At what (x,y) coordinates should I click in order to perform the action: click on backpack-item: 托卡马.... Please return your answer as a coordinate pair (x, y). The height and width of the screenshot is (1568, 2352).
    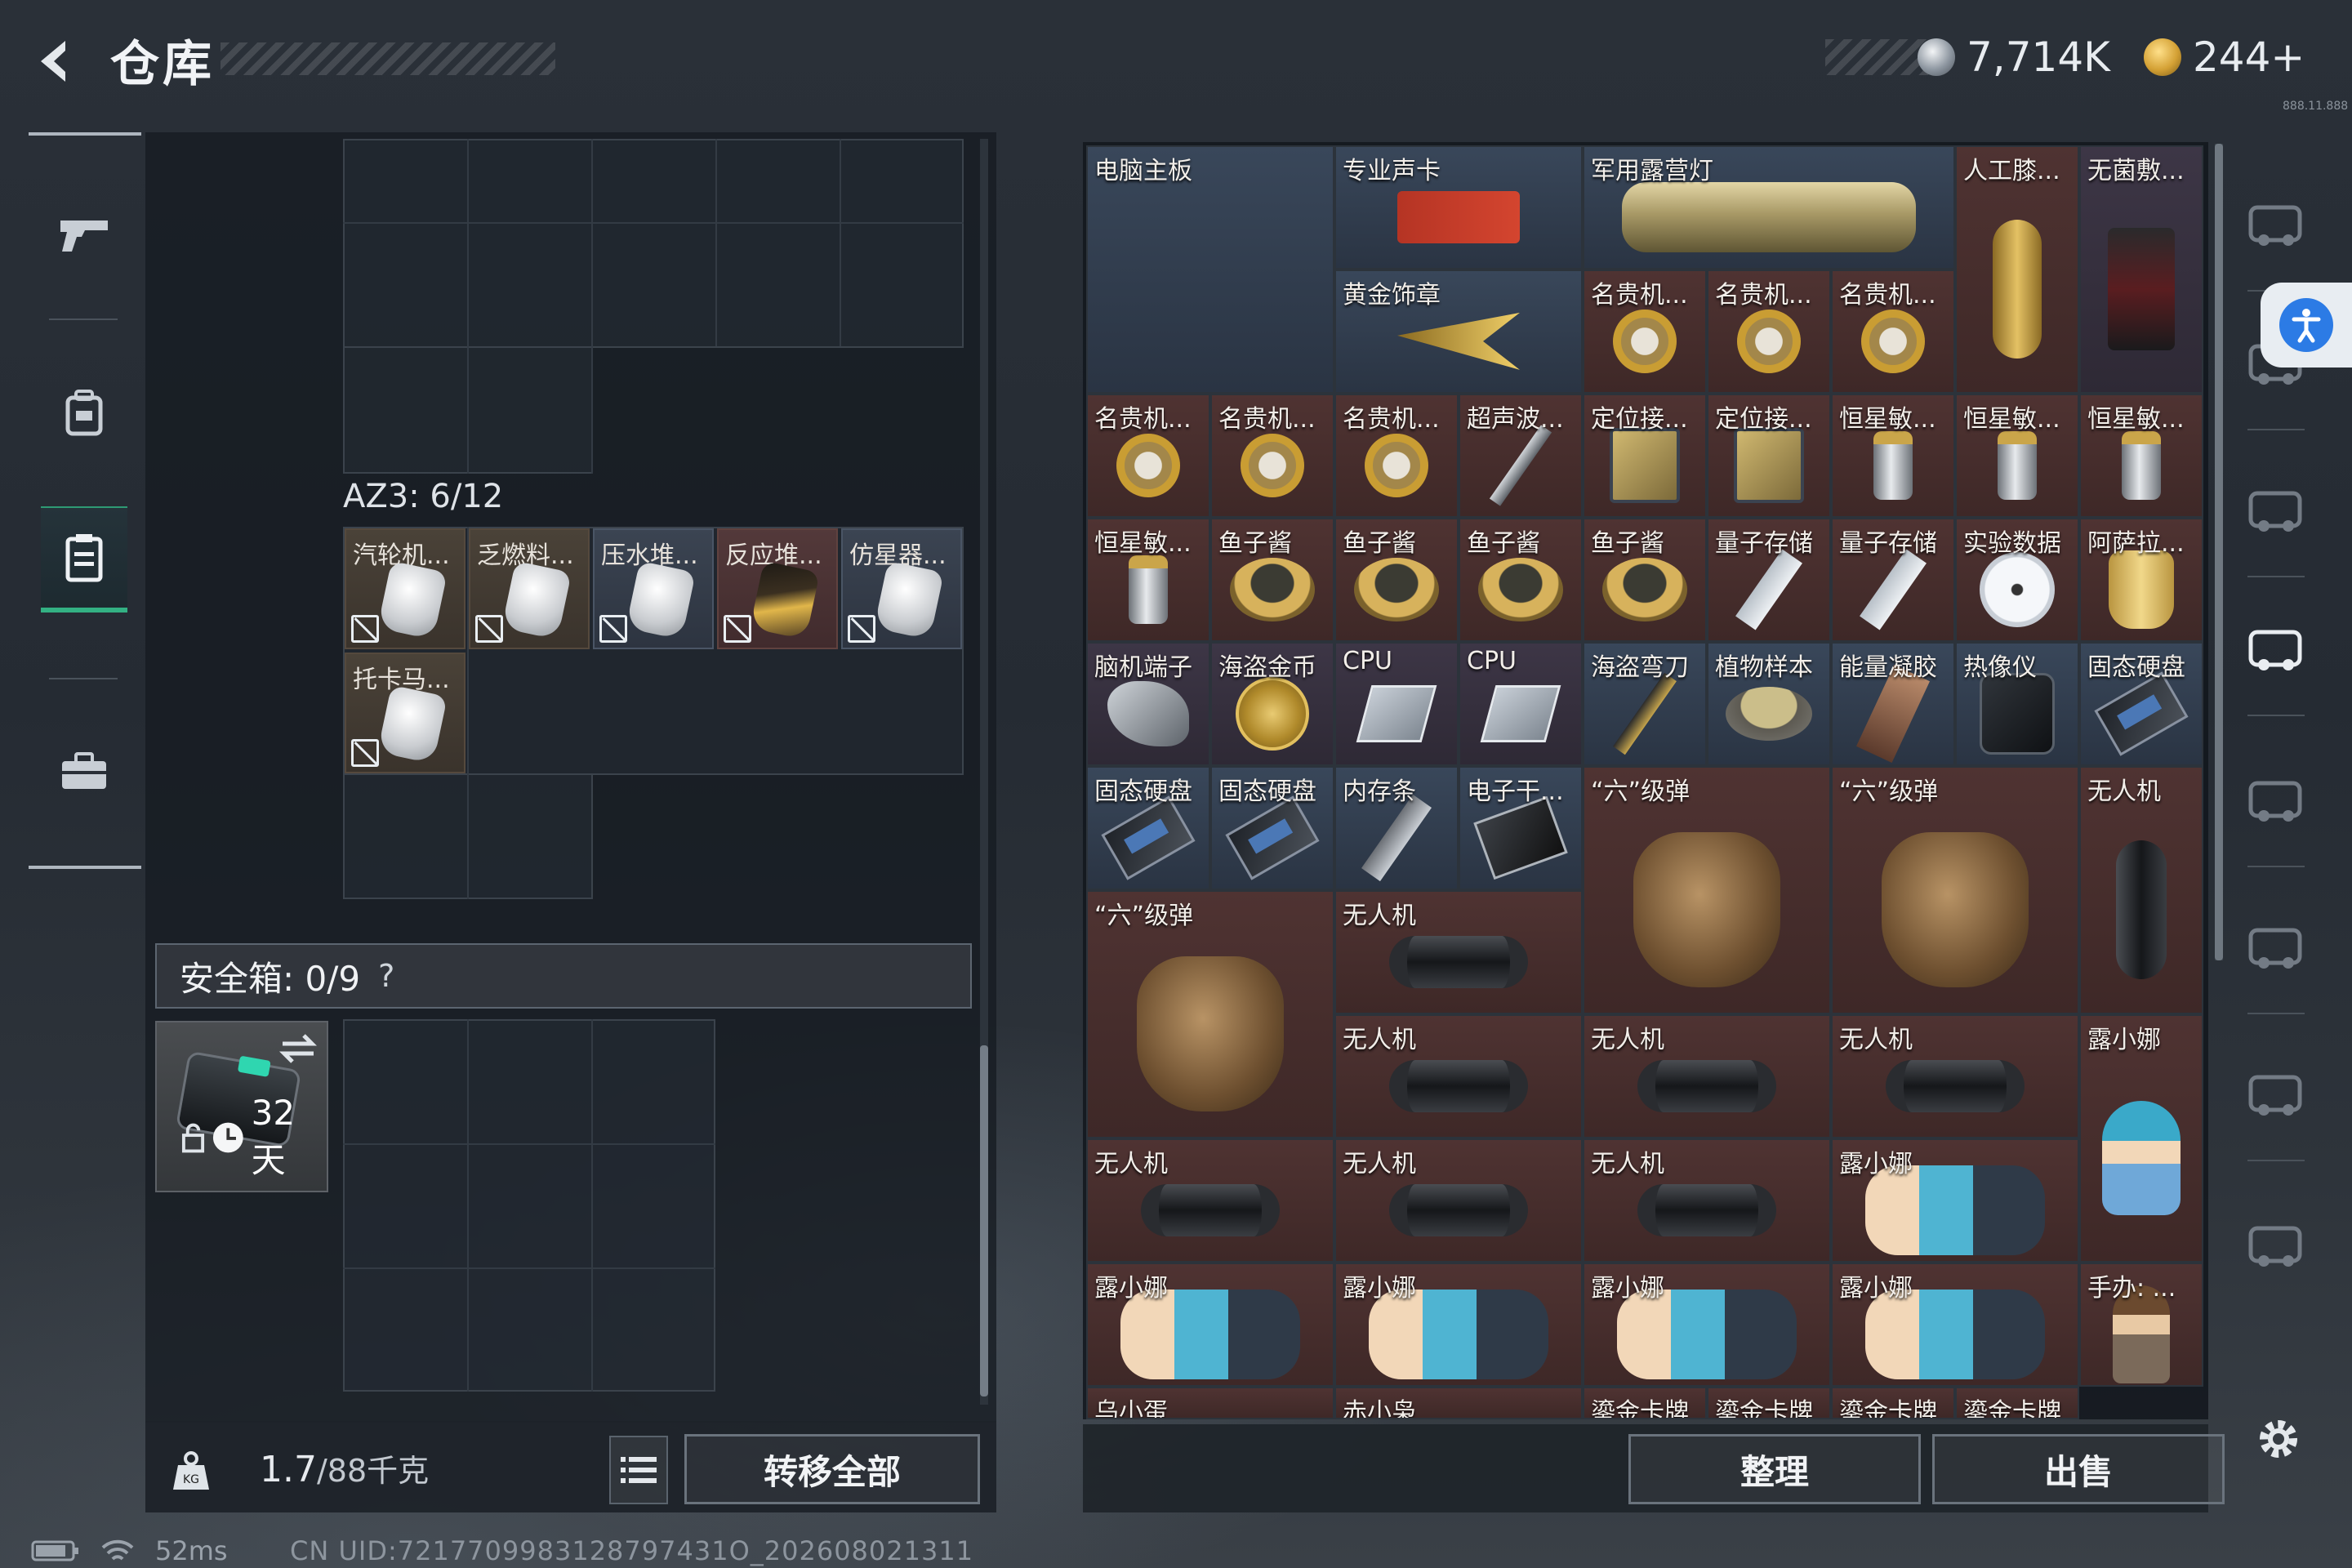
    Looking at the image, I should click on (405, 713).